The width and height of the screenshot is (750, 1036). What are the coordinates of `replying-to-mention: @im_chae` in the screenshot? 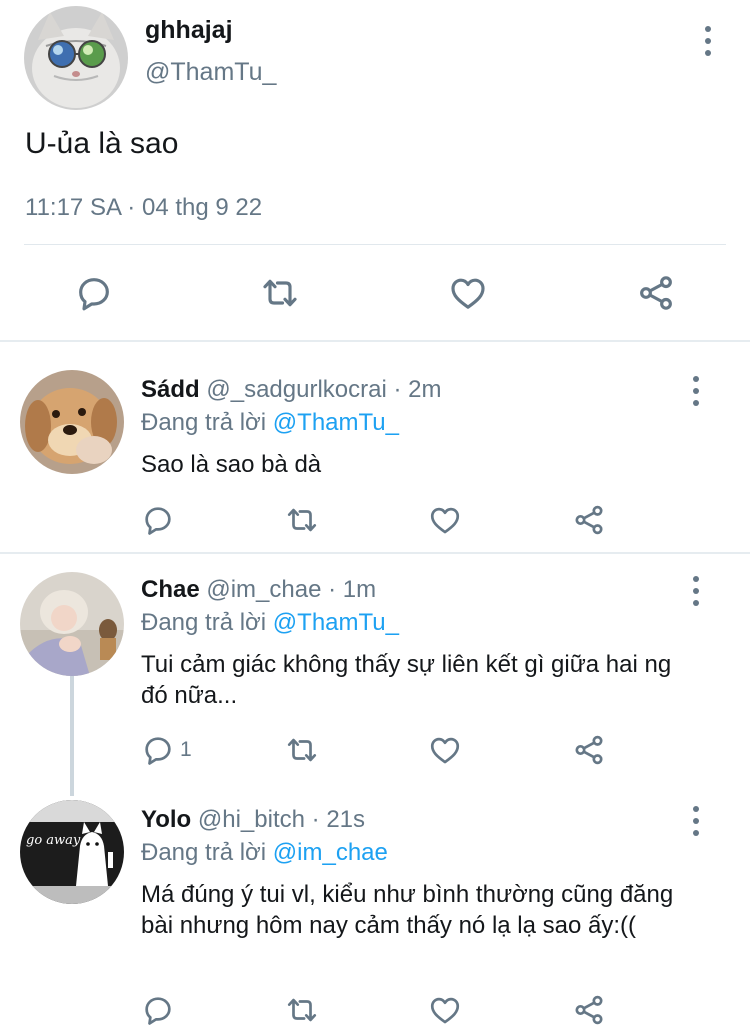 It's located at (330, 852).